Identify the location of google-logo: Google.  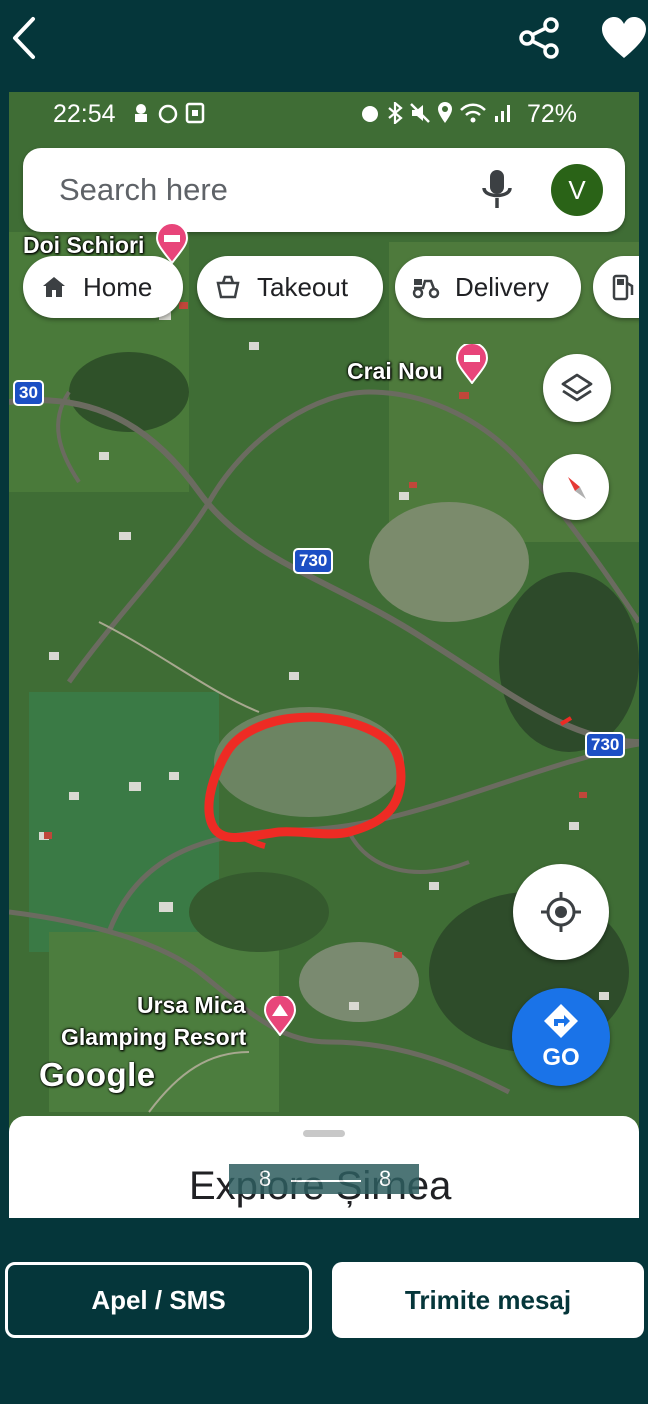
(97, 1074).